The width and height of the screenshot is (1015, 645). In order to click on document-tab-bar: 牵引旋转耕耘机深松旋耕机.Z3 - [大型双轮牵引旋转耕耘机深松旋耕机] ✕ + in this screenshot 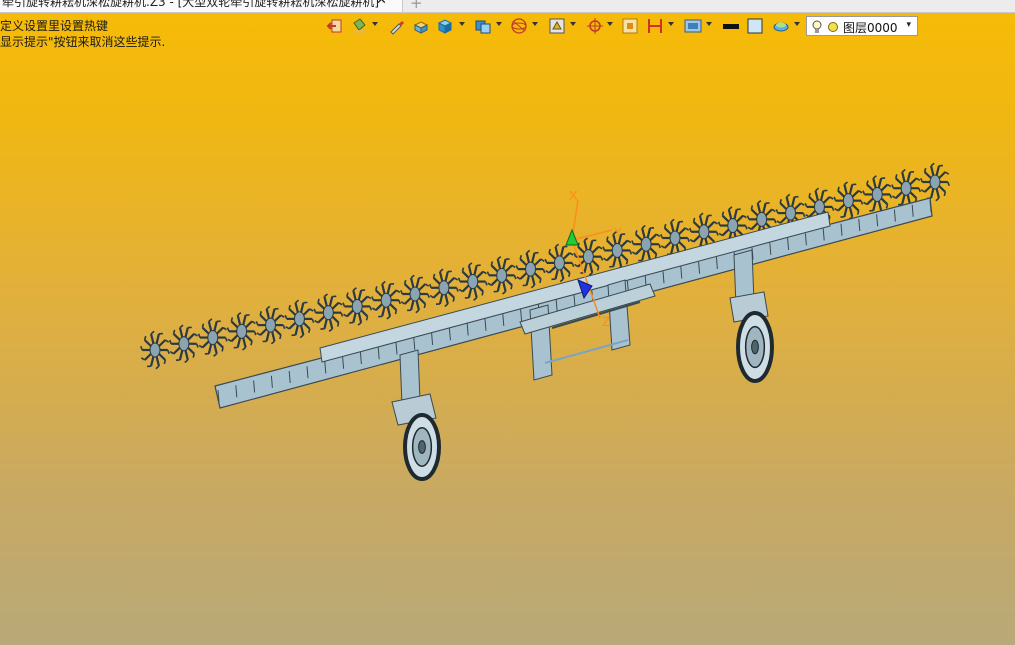, I will do `click(507, 6)`.